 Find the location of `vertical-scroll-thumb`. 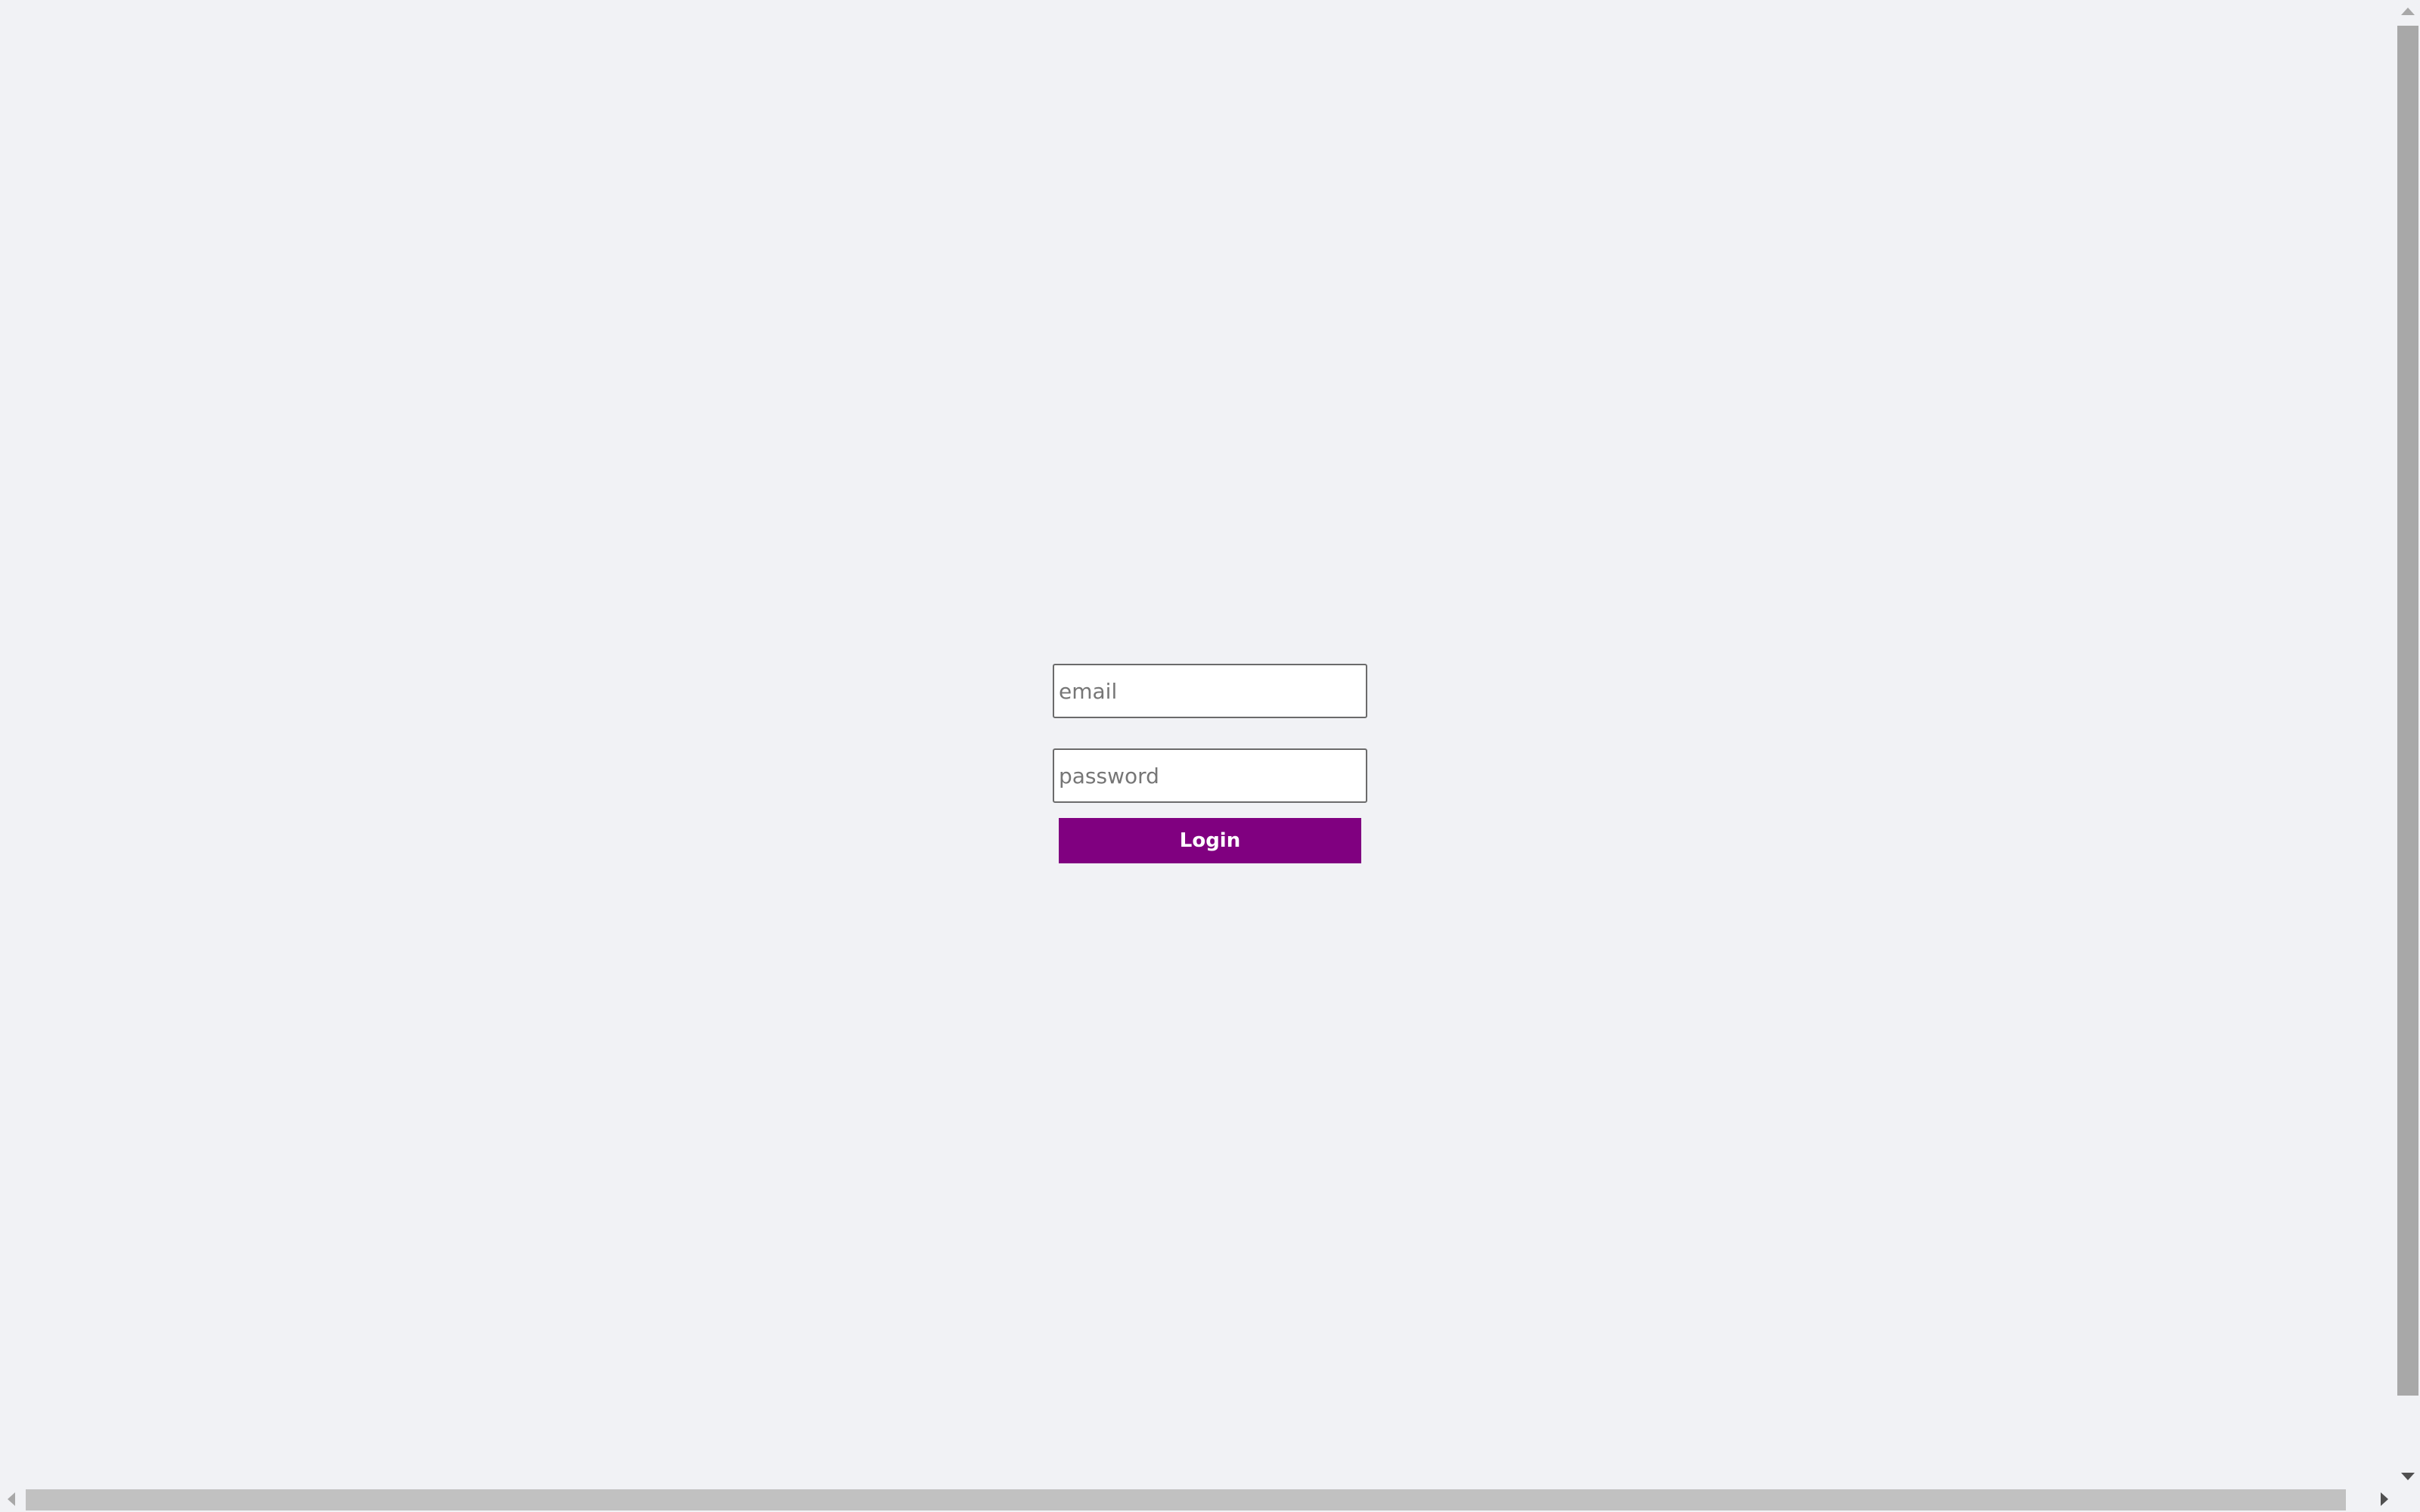

vertical-scroll-thumb is located at coordinates (2407, 711).